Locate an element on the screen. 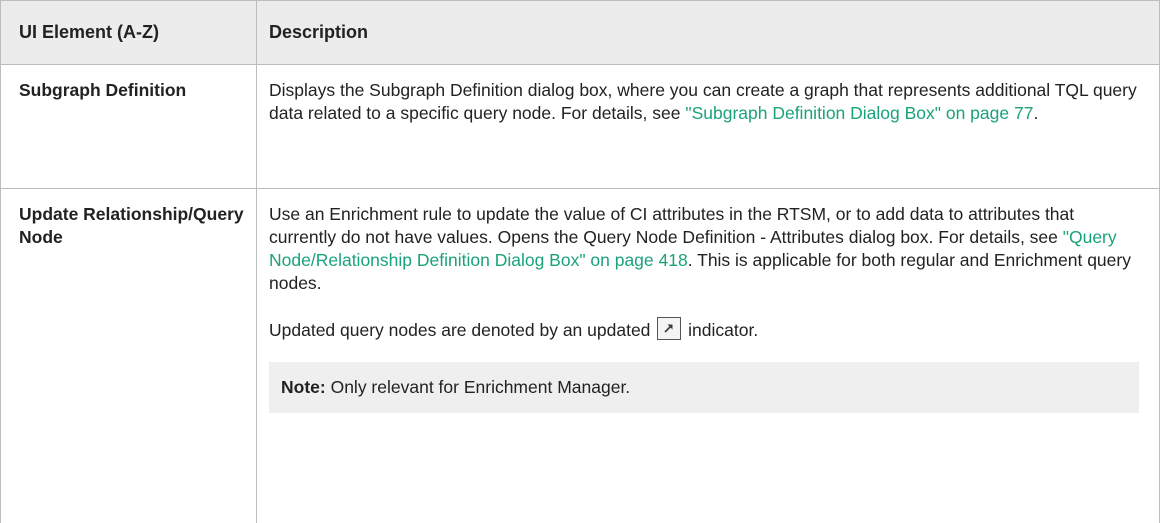  indicator-text-end: indicator. is located at coordinates (721, 330).